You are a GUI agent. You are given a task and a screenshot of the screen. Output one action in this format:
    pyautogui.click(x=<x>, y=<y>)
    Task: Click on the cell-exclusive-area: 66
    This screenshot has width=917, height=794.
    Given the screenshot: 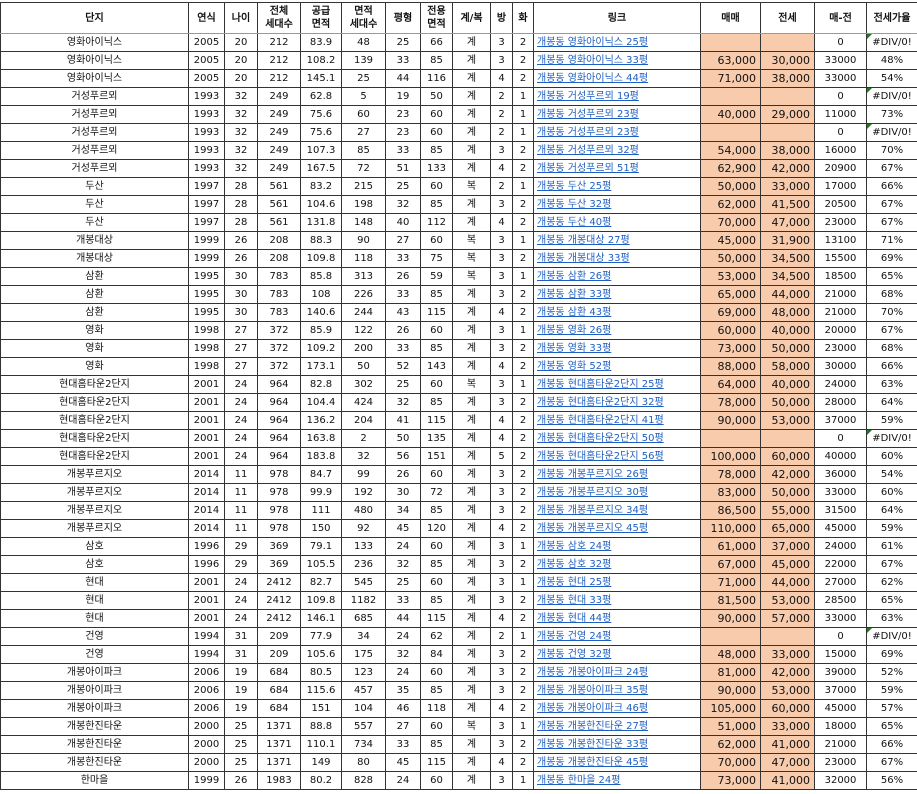 What is the action you would take?
    pyautogui.click(x=437, y=43)
    